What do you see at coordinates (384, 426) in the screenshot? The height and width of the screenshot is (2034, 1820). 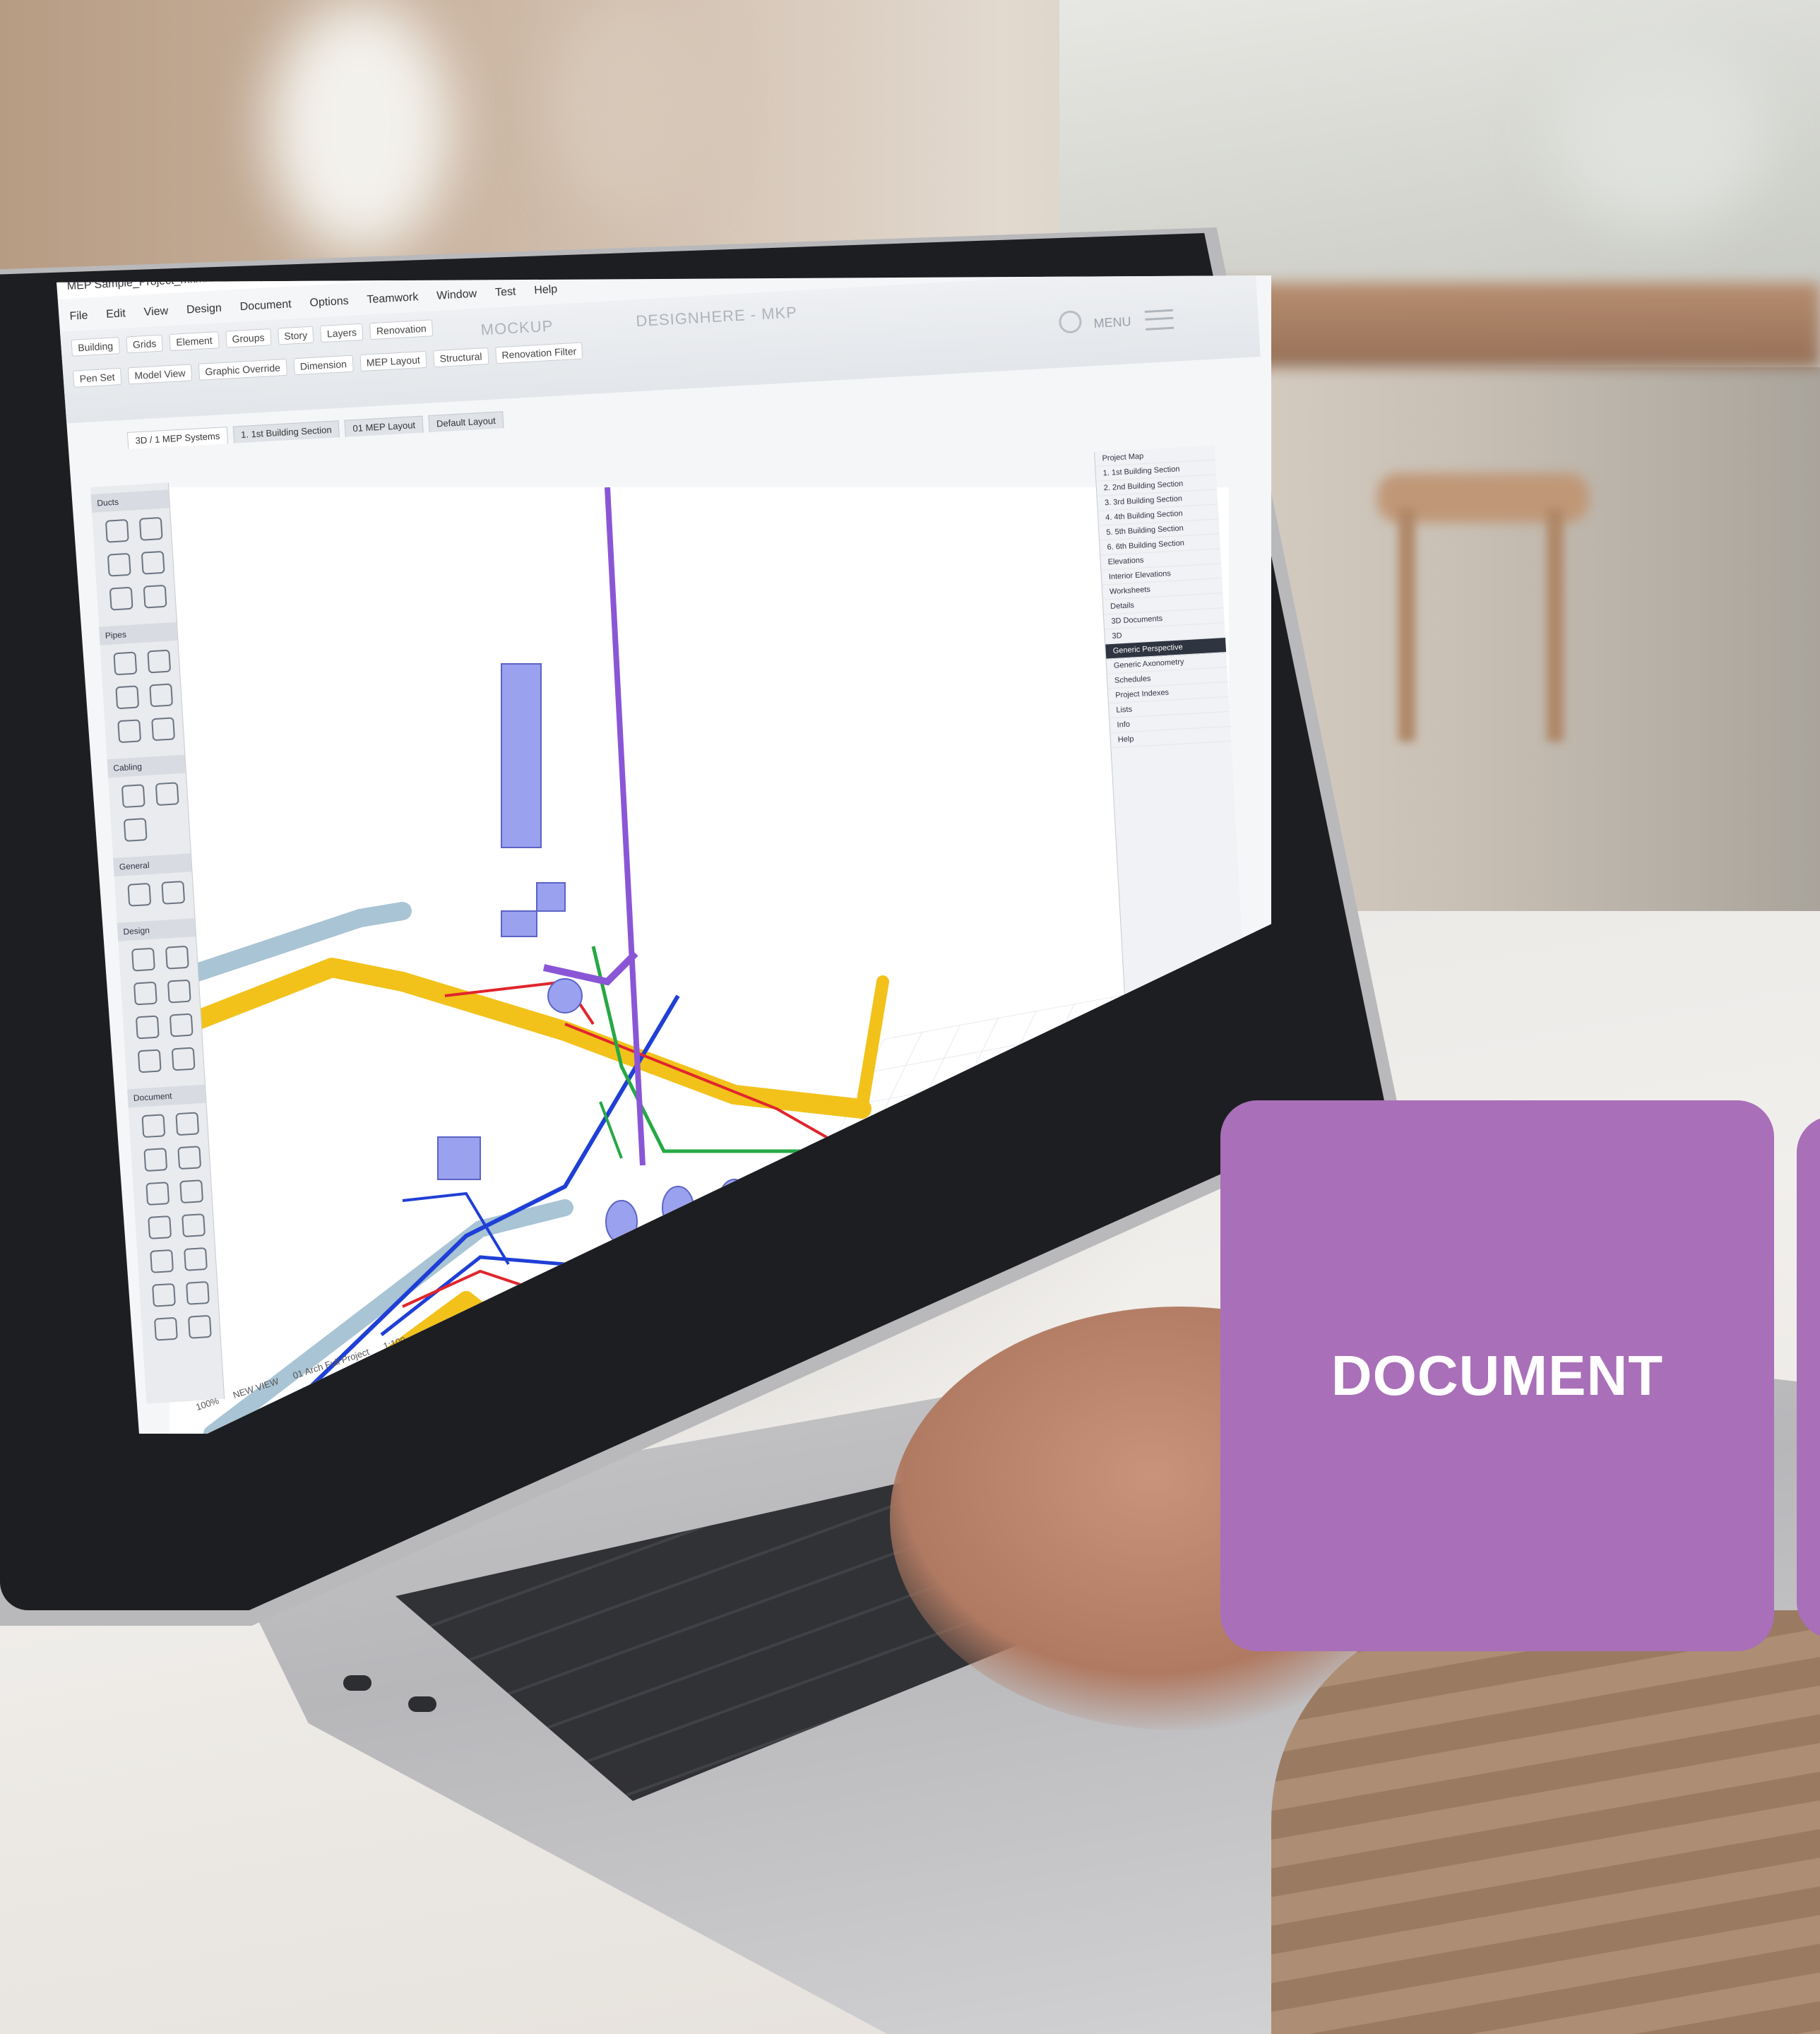 I see `view-tab: 01 MEP Layout` at bounding box center [384, 426].